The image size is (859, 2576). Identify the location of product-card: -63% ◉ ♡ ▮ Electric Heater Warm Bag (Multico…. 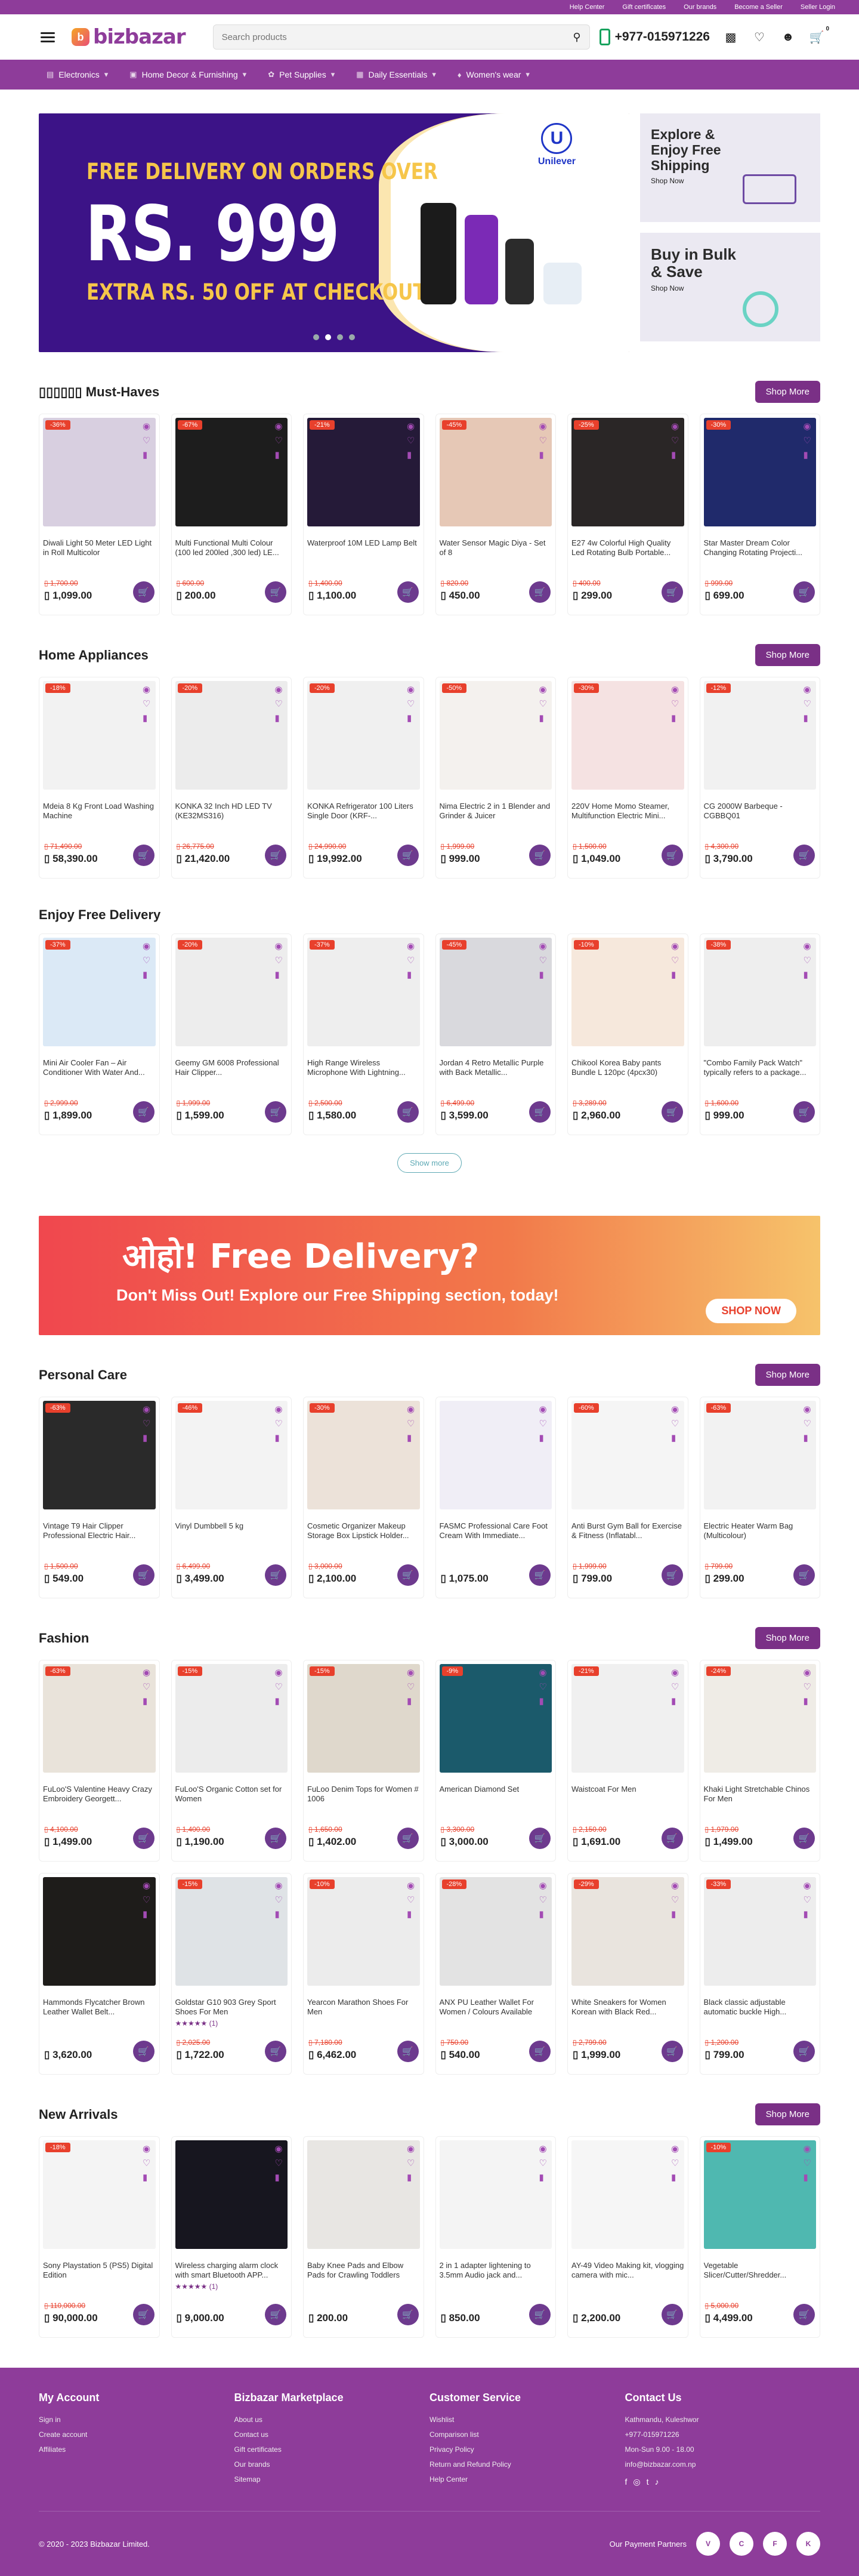
(759, 1497).